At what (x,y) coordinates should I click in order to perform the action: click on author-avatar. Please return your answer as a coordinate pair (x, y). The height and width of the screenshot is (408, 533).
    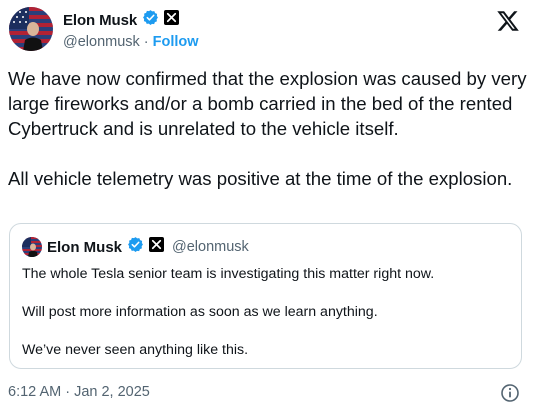
    Looking at the image, I should click on (31, 29).